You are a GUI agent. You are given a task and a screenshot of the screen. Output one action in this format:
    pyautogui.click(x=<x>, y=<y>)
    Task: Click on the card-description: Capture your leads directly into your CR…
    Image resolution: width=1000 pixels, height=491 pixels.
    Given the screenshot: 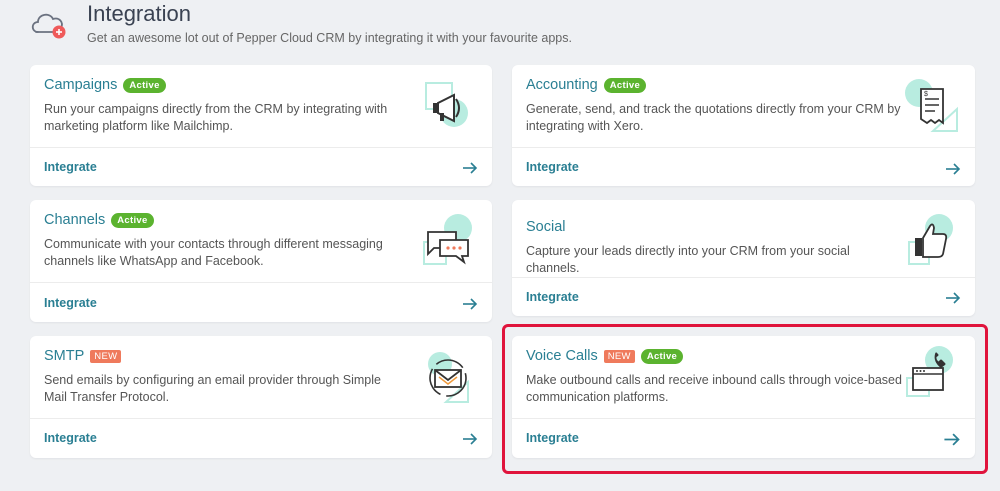 What is the action you would take?
    pyautogui.click(x=688, y=259)
    